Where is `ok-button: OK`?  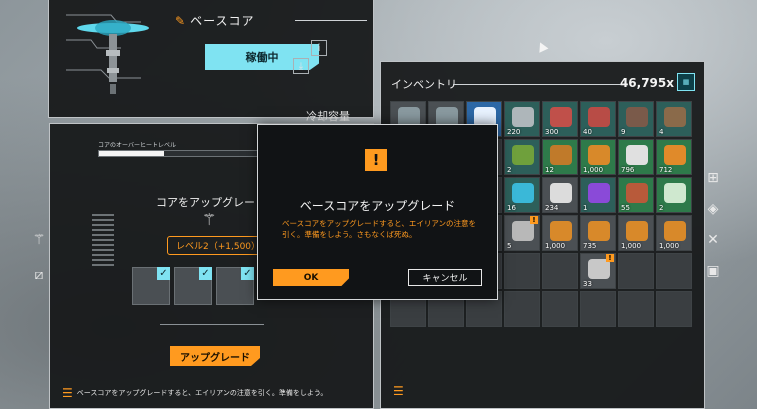 ok-button: OK is located at coordinates (311, 277).